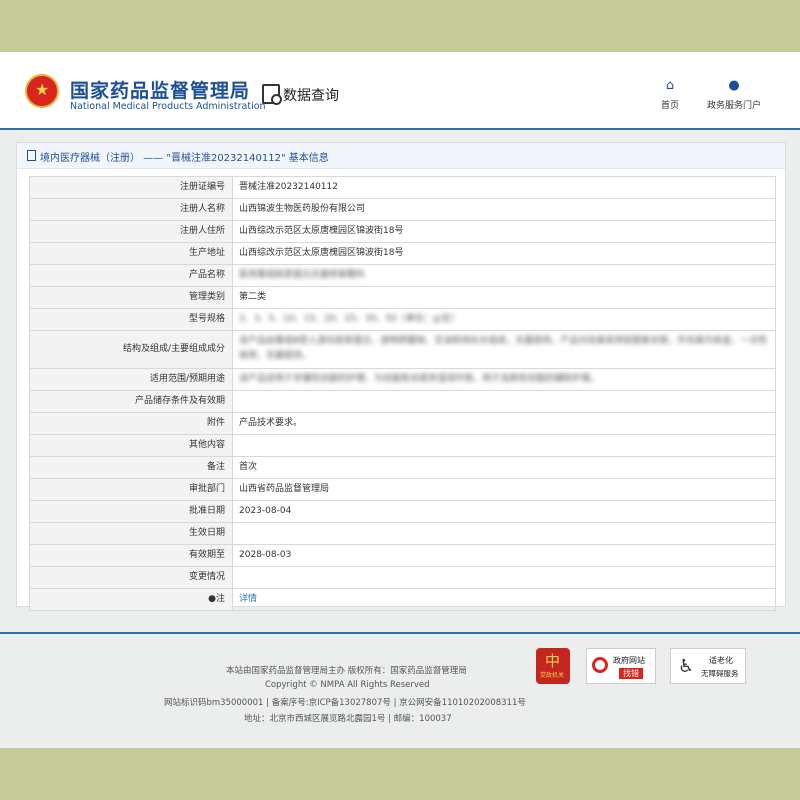 This screenshot has width=800, height=800. What do you see at coordinates (160, 89) in the screenshot?
I see `site-name-cn: 国家药品监督管理局` at bounding box center [160, 89].